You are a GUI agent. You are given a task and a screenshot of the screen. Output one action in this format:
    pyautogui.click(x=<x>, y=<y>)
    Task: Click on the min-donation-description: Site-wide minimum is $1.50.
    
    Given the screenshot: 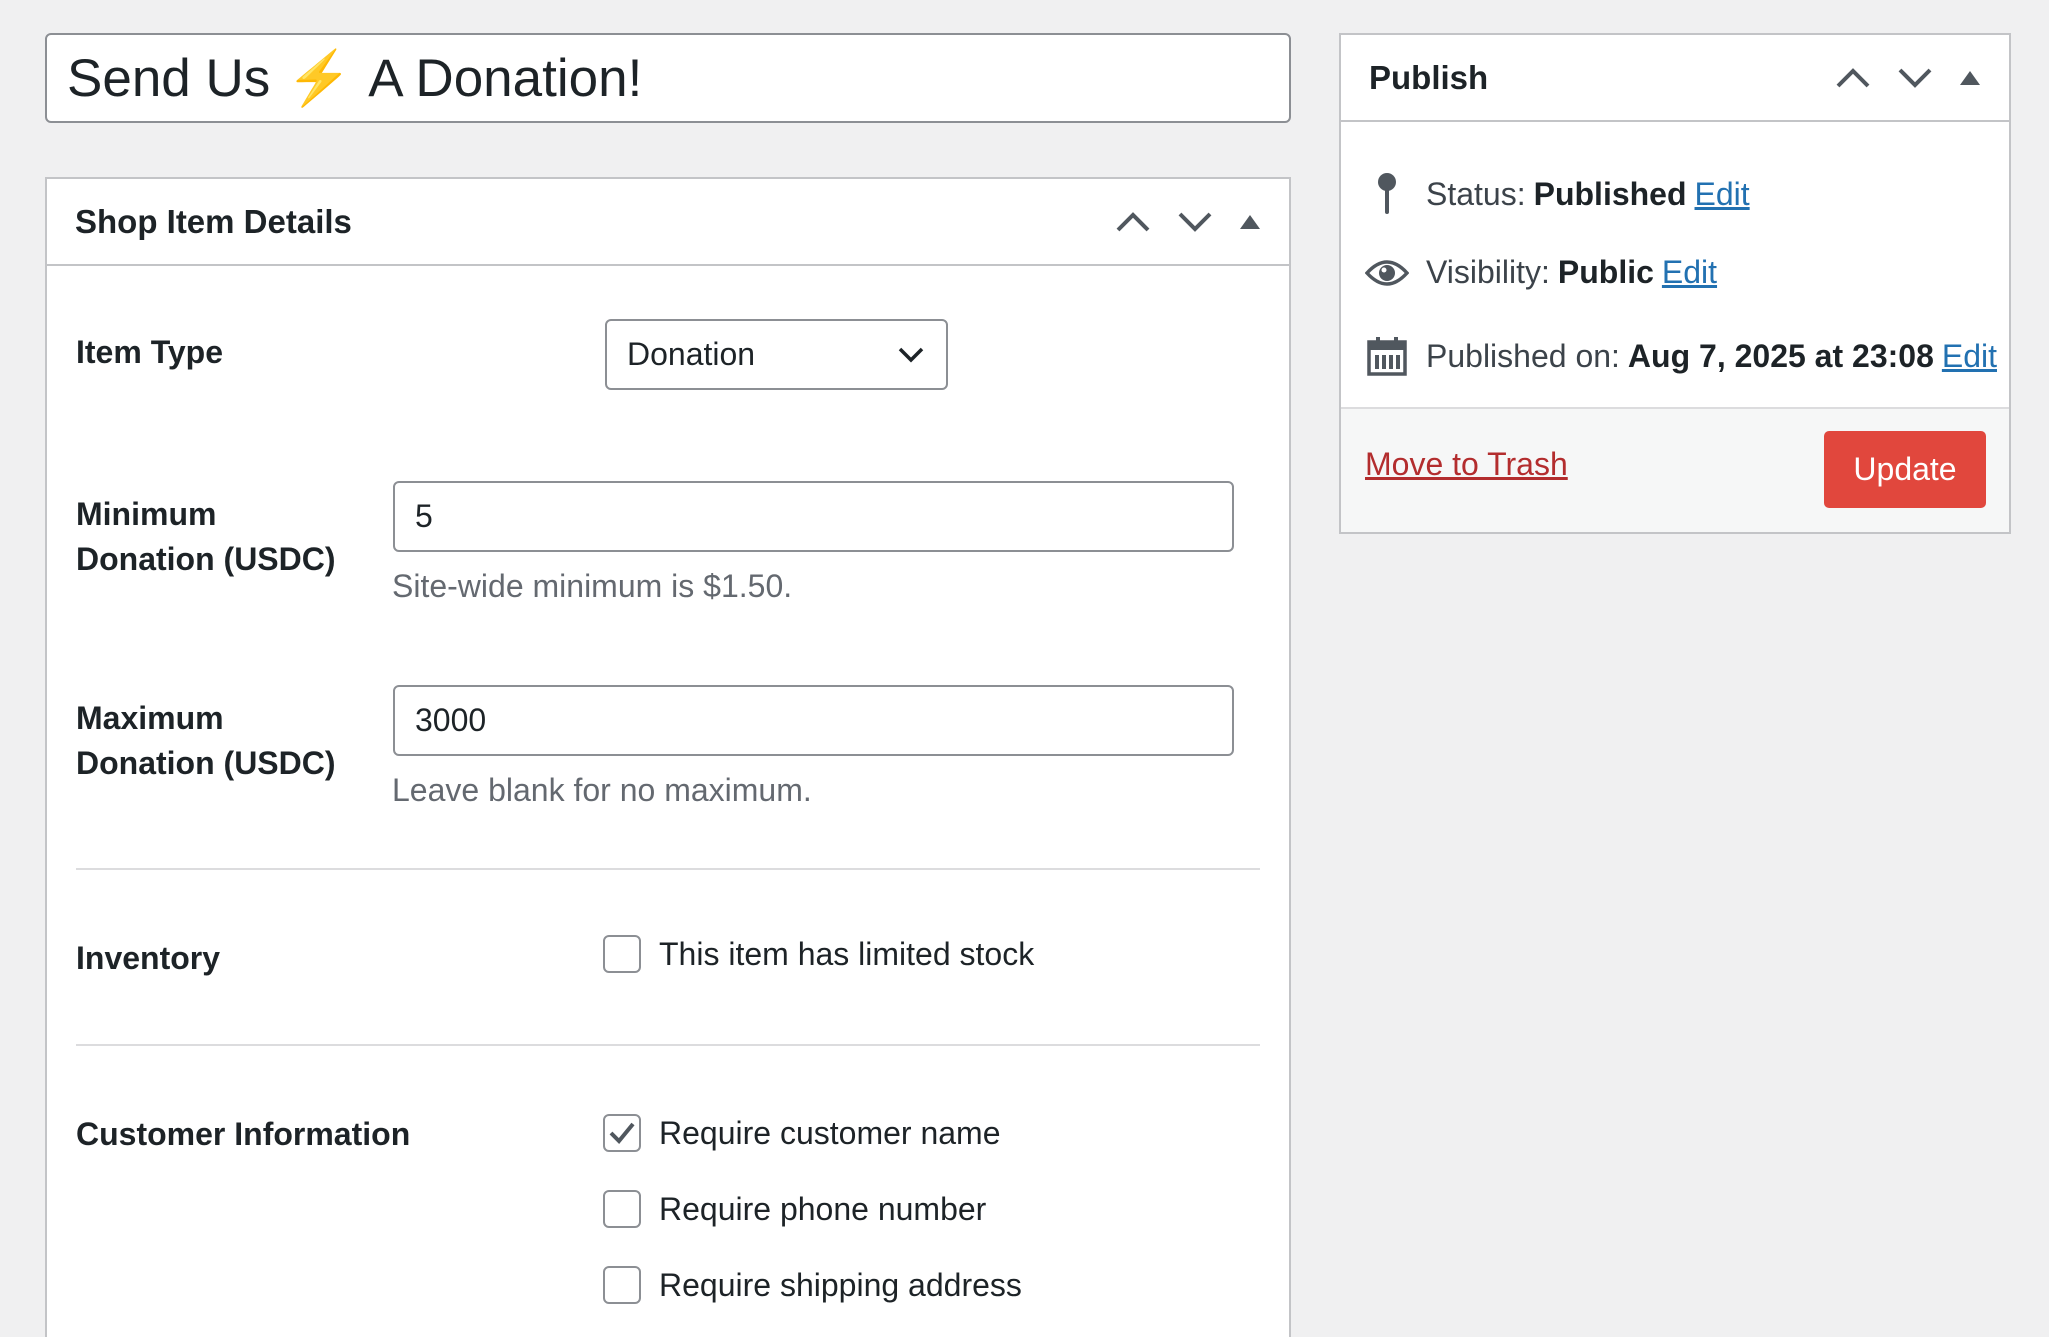 What is the action you would take?
    pyautogui.click(x=592, y=586)
    